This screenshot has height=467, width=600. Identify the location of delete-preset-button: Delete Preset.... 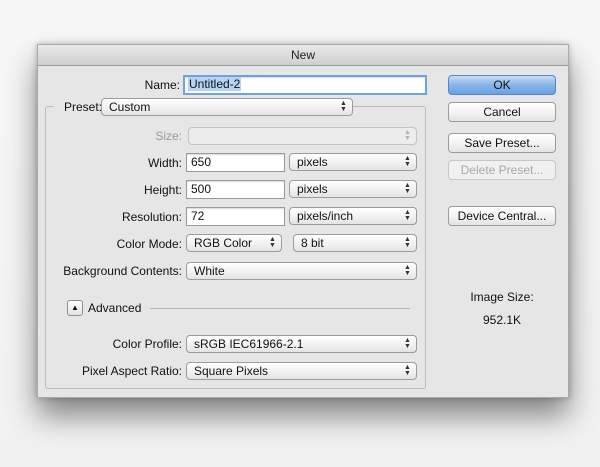
(502, 170).